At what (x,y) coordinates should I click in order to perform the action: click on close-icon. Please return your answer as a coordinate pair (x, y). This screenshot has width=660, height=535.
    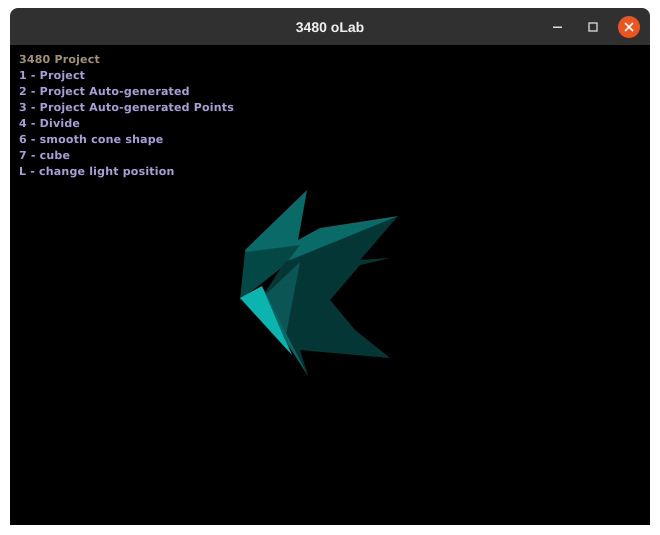
    Looking at the image, I should click on (629, 27).